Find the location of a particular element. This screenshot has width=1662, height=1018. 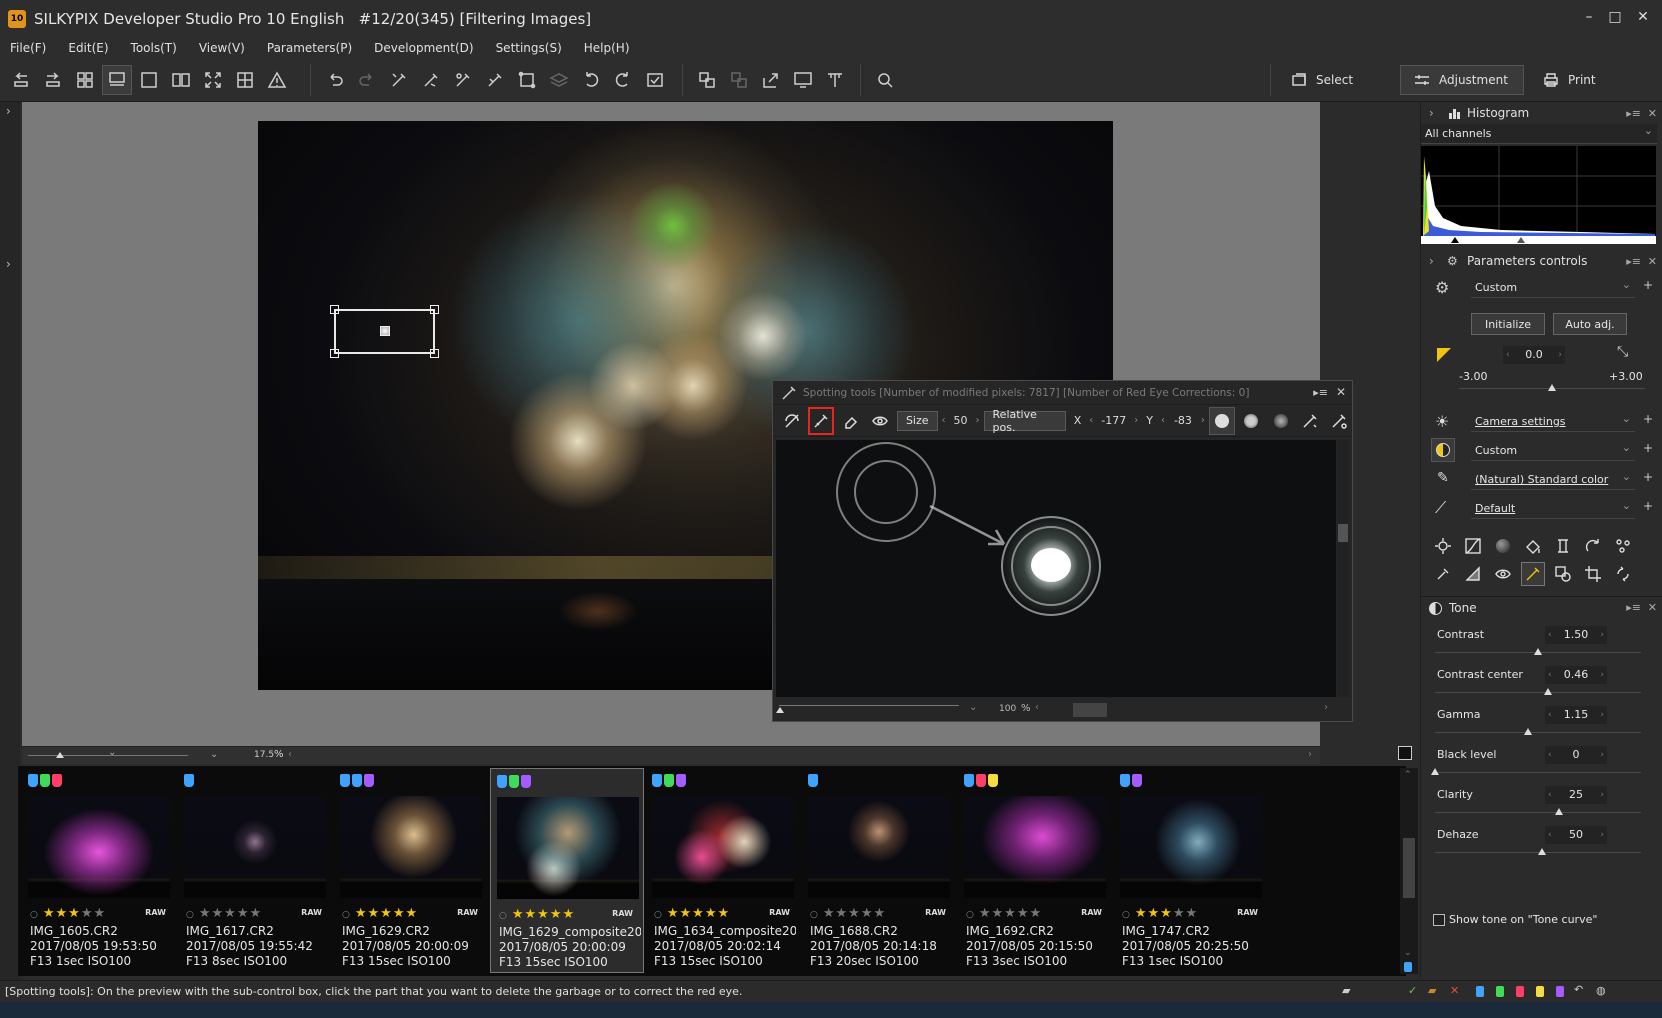

menu-edit: Edit(E) is located at coordinates (89, 48).